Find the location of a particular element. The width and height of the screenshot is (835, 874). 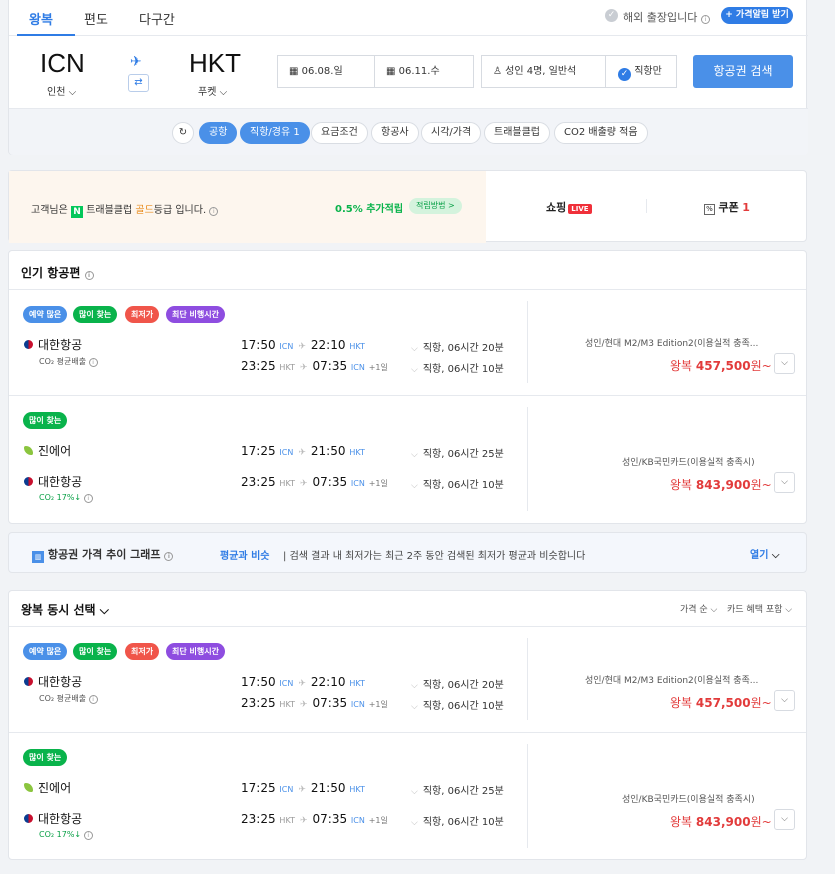

extra-points: 0.5% 추가적립 is located at coordinates (369, 209).